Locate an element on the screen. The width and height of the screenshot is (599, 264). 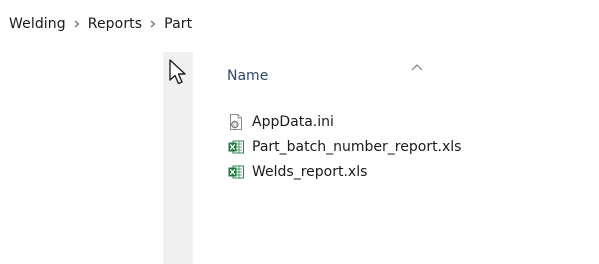
column-header-name: Name is located at coordinates (247, 76).